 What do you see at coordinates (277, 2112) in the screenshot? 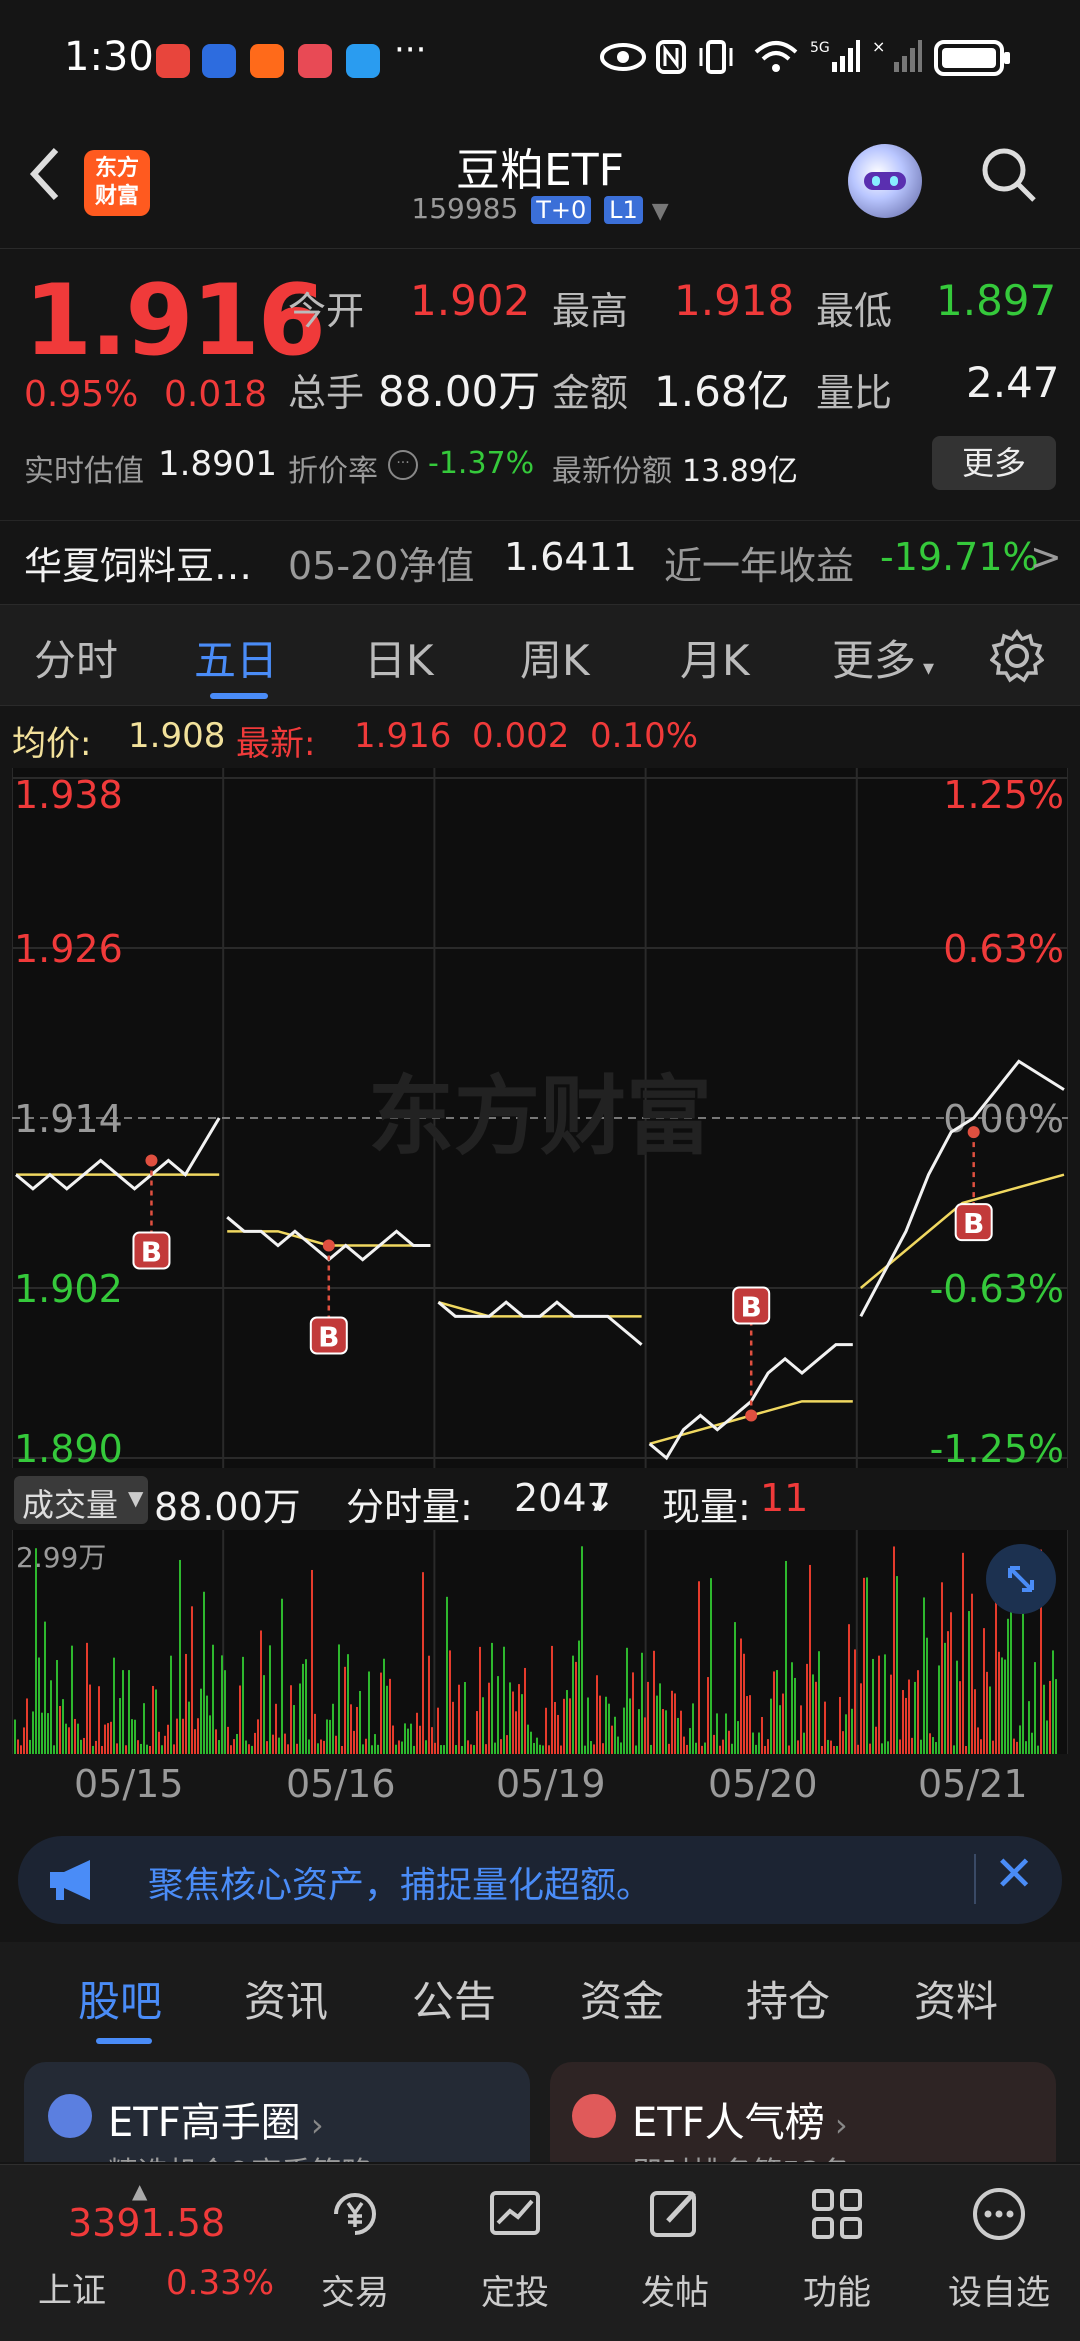
I see `card-etf-experts: ETF高手圈 › 精选机会&高手策略` at bounding box center [277, 2112].